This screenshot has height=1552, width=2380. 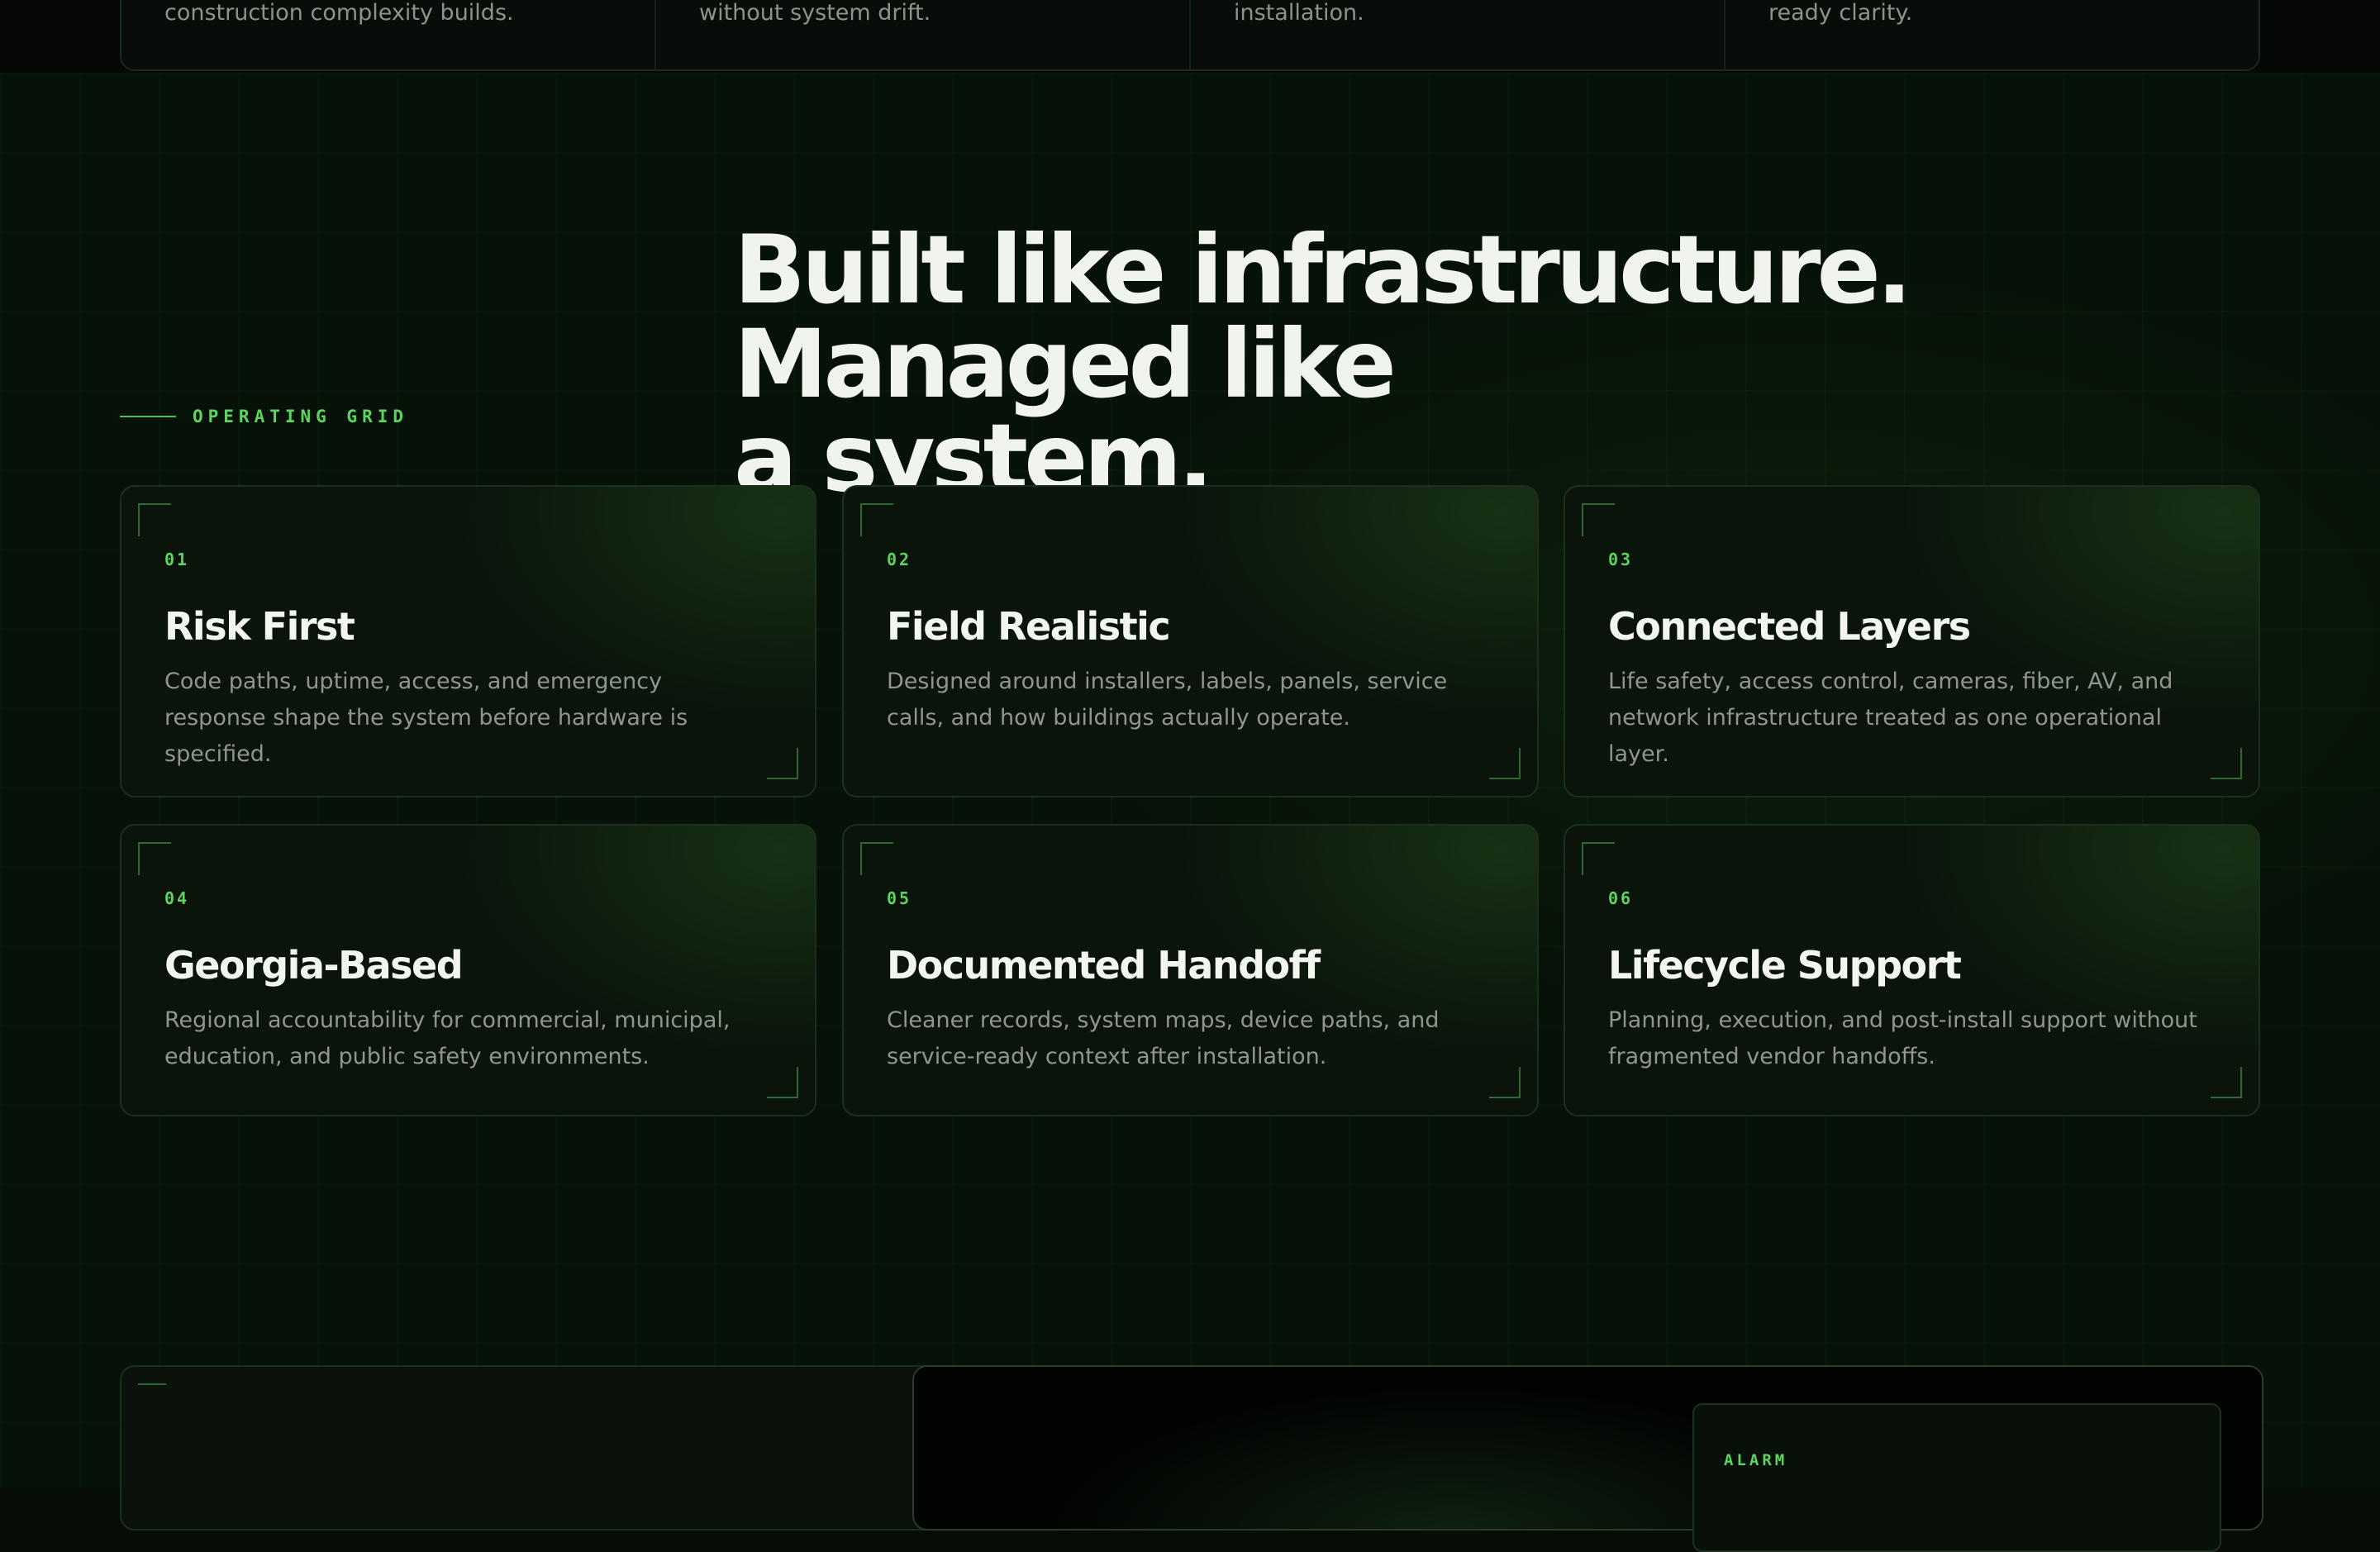 What do you see at coordinates (899, 898) in the screenshot?
I see `card-number: 05` at bounding box center [899, 898].